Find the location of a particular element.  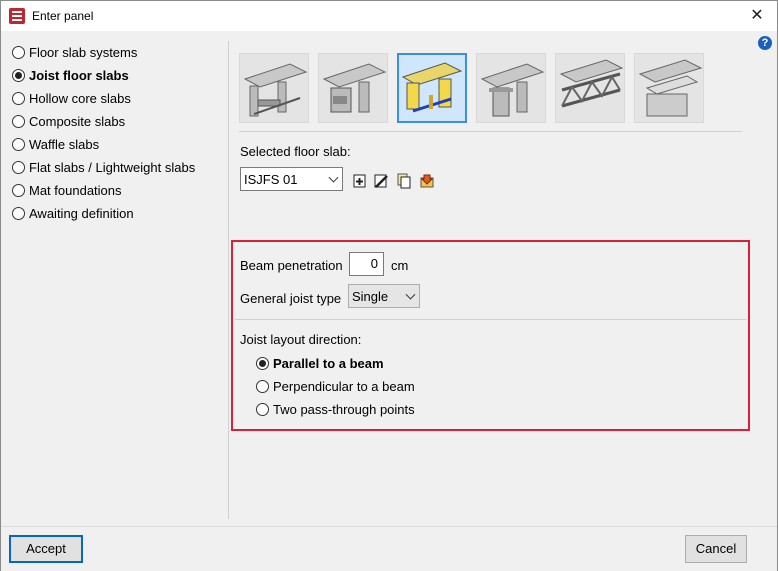

radio-perpendicular-to-beam: Perpendicular to a beam is located at coordinates (335, 386).